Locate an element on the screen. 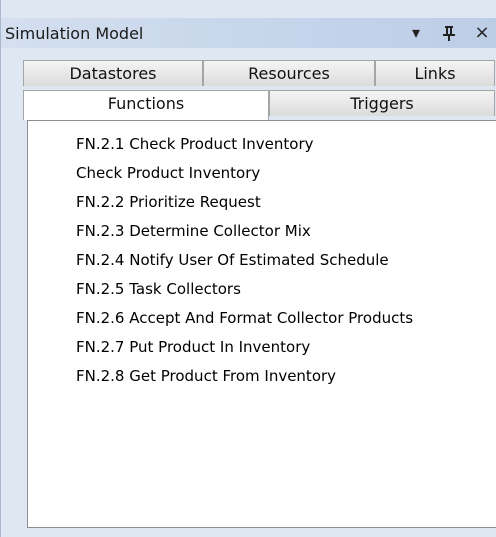  list-item: FN.2.4 Notify User Of Estimated Schedule is located at coordinates (232, 260).